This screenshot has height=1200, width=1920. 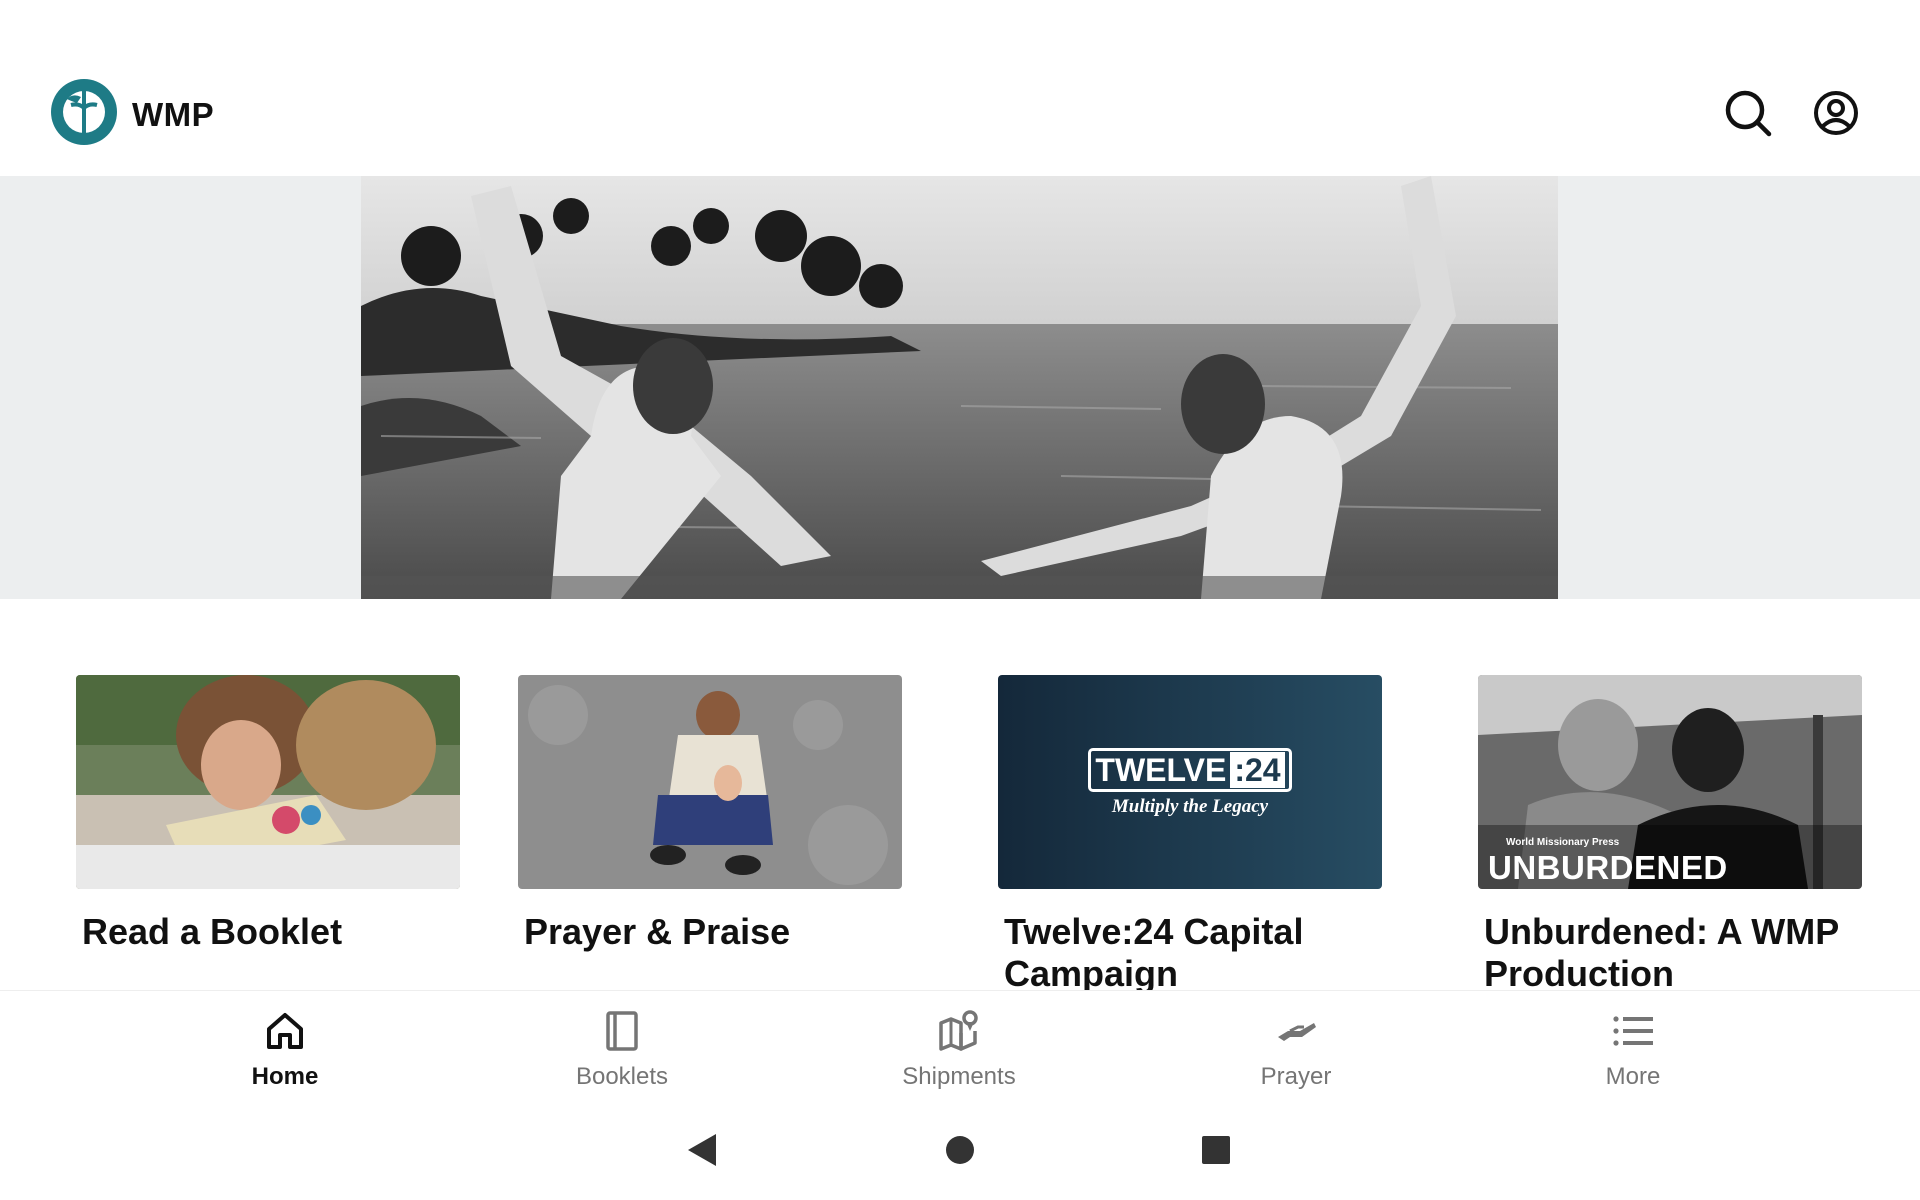 I want to click on search-button, so click(x=1748, y=113).